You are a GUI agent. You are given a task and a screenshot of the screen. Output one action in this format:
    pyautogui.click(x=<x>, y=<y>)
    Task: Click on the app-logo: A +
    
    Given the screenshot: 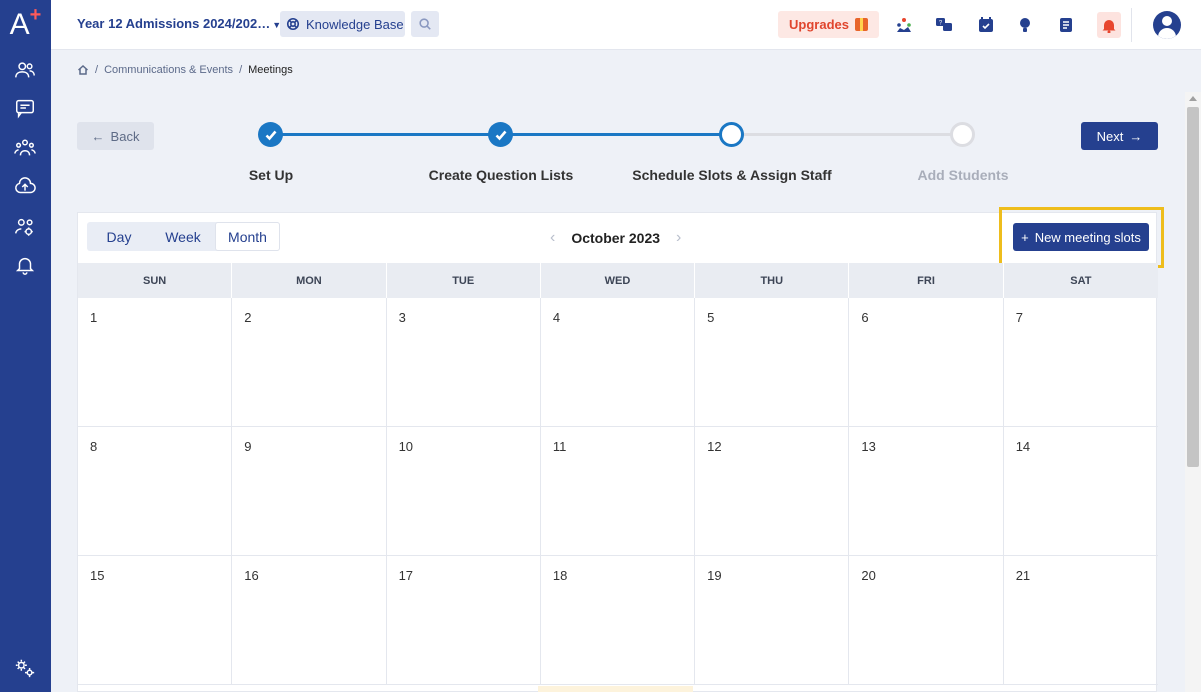 What is the action you would take?
    pyautogui.click(x=25, y=25)
    